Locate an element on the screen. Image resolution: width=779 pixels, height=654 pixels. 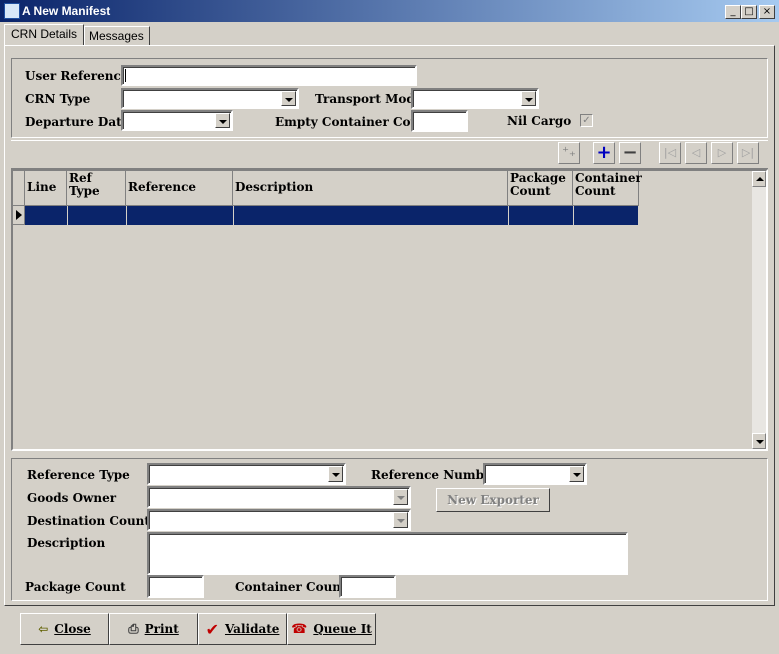
package-count-label: Package Count is located at coordinates (75, 587).